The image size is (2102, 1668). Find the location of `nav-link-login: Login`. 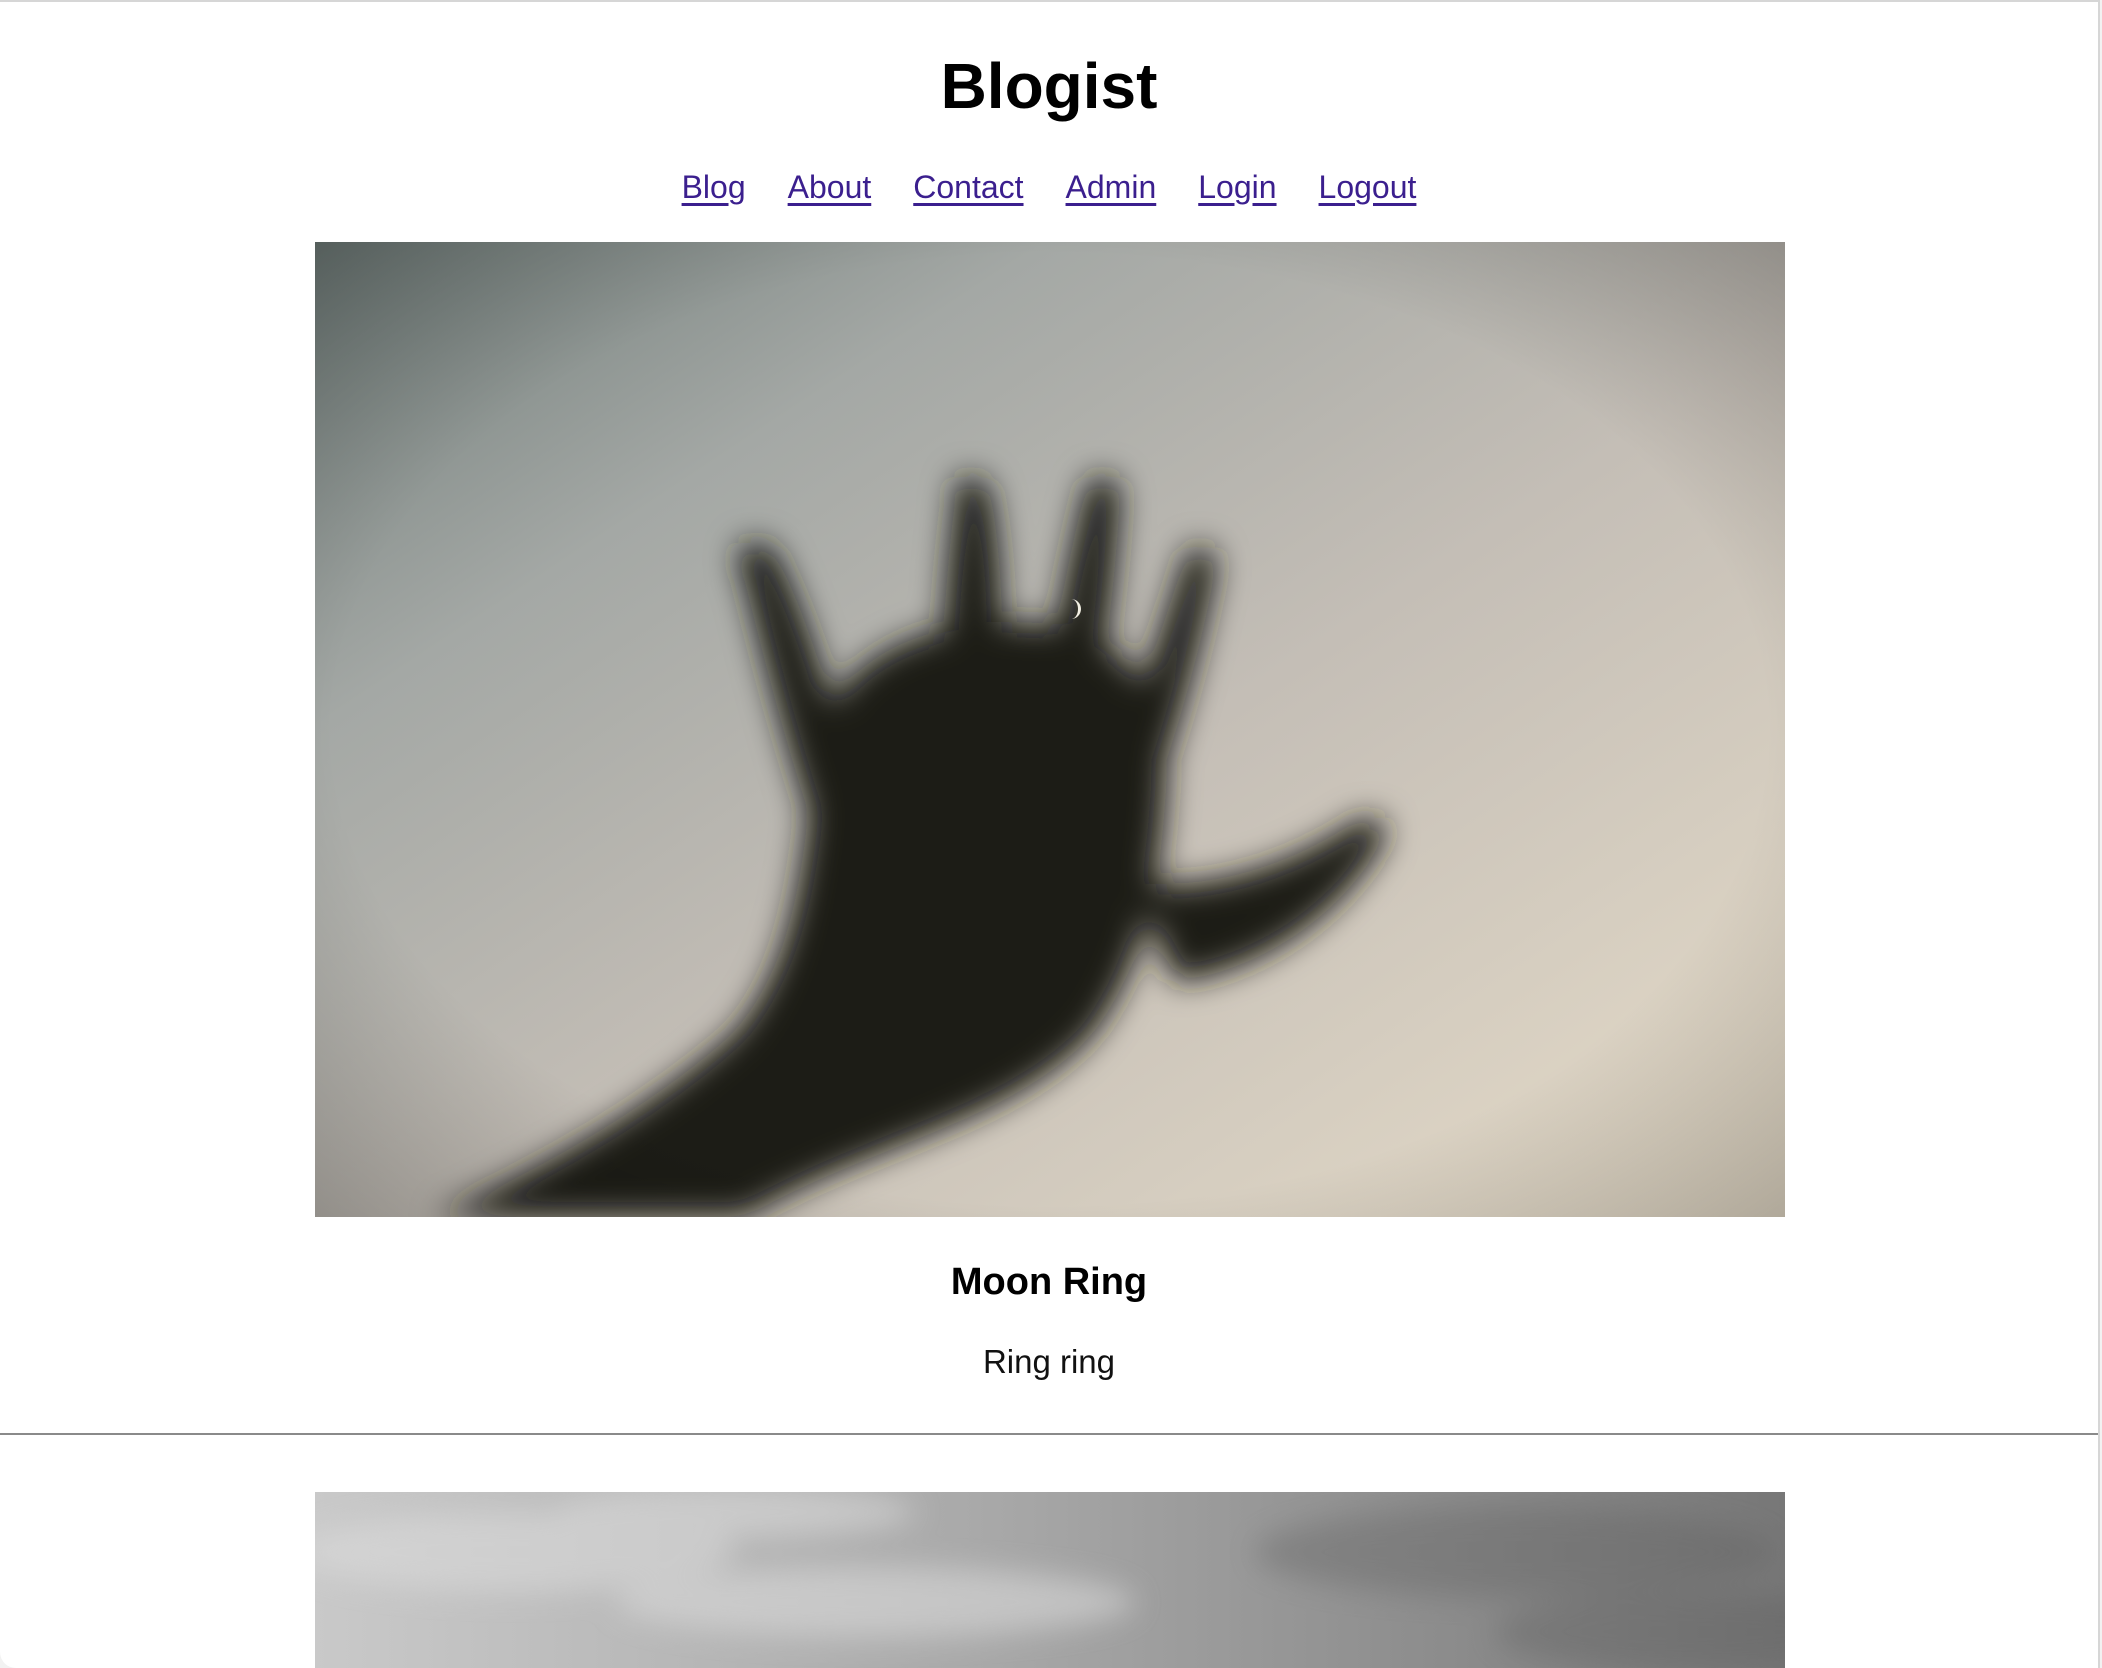

nav-link-login: Login is located at coordinates (1237, 187).